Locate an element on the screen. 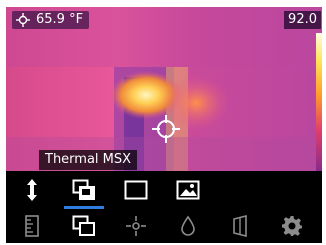 The image size is (326, 245). spot-temperature-readout: 65.9 °F is located at coordinates (51, 20).